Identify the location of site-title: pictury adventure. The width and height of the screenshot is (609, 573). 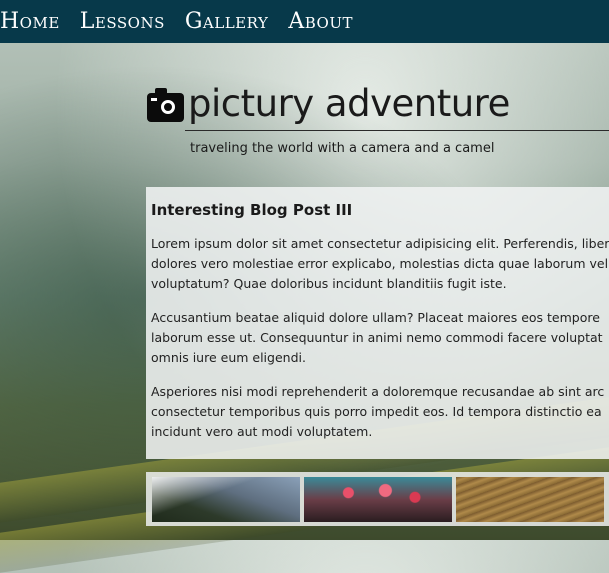
(349, 103).